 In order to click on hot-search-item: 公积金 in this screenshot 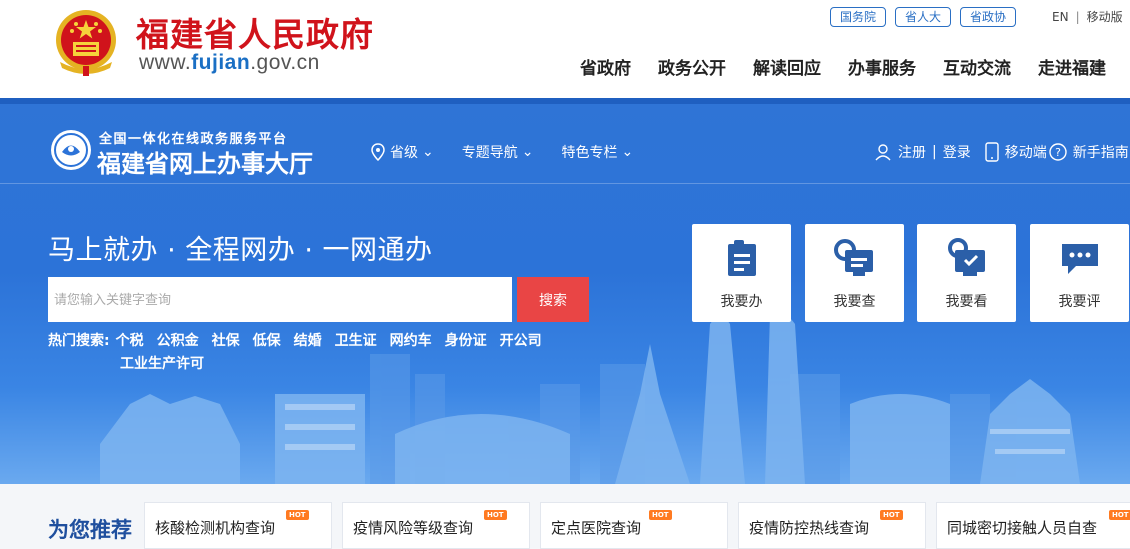, I will do `click(178, 341)`.